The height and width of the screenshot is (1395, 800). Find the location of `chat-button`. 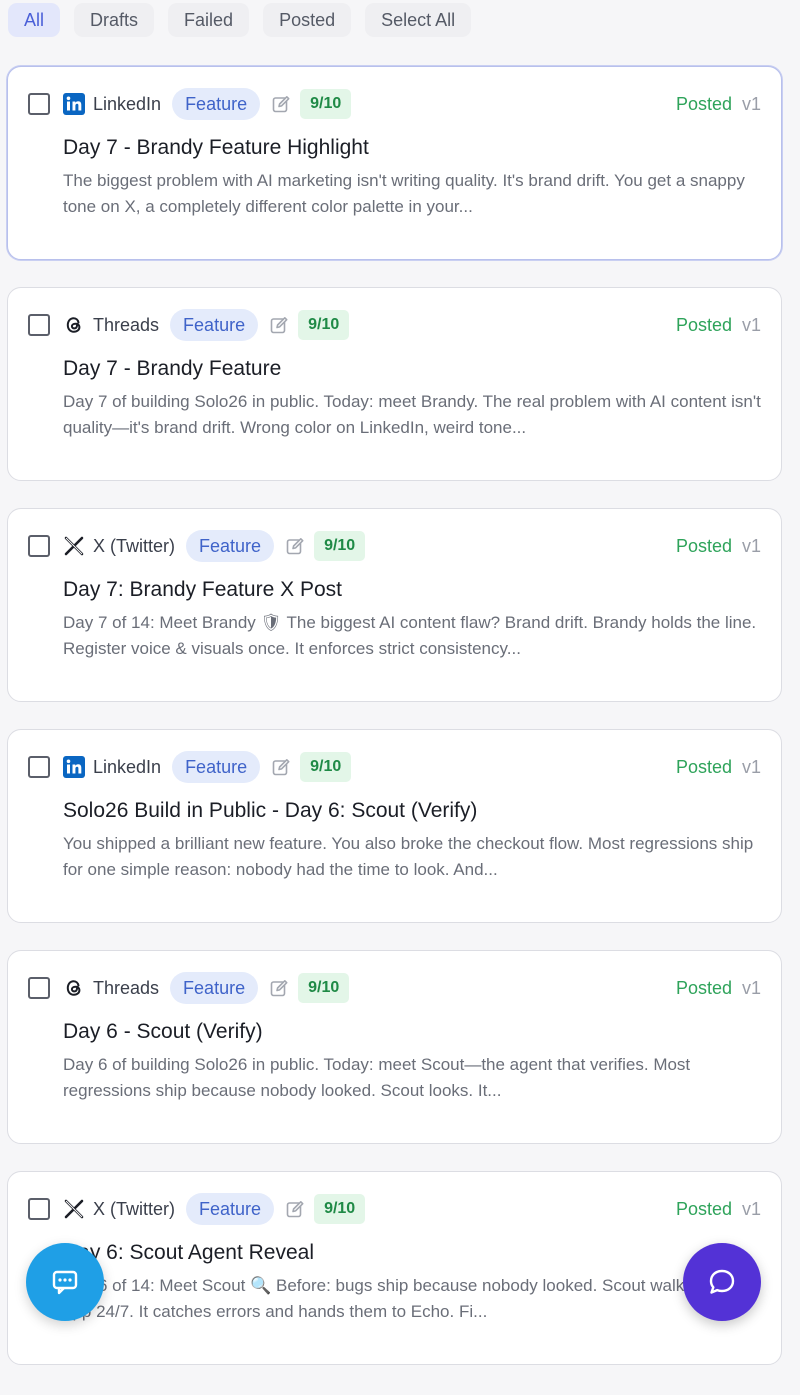

chat-button is located at coordinates (722, 1282).